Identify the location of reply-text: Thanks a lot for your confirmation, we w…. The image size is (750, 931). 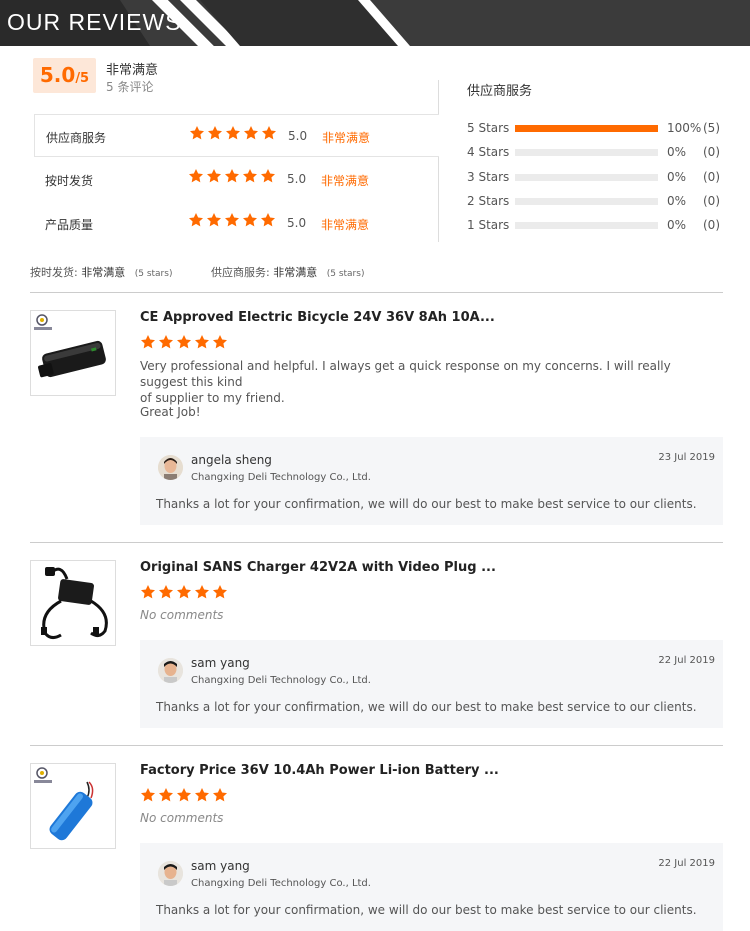
(426, 707).